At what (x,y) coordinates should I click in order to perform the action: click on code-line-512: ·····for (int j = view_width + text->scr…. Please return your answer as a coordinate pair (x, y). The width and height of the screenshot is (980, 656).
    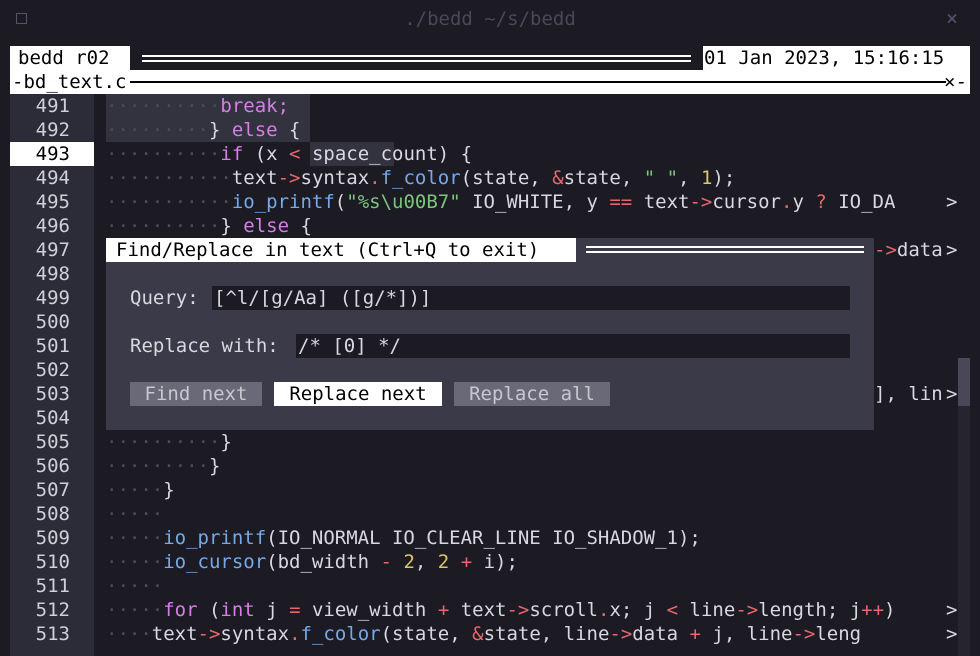
    Looking at the image, I should click on (501, 610).